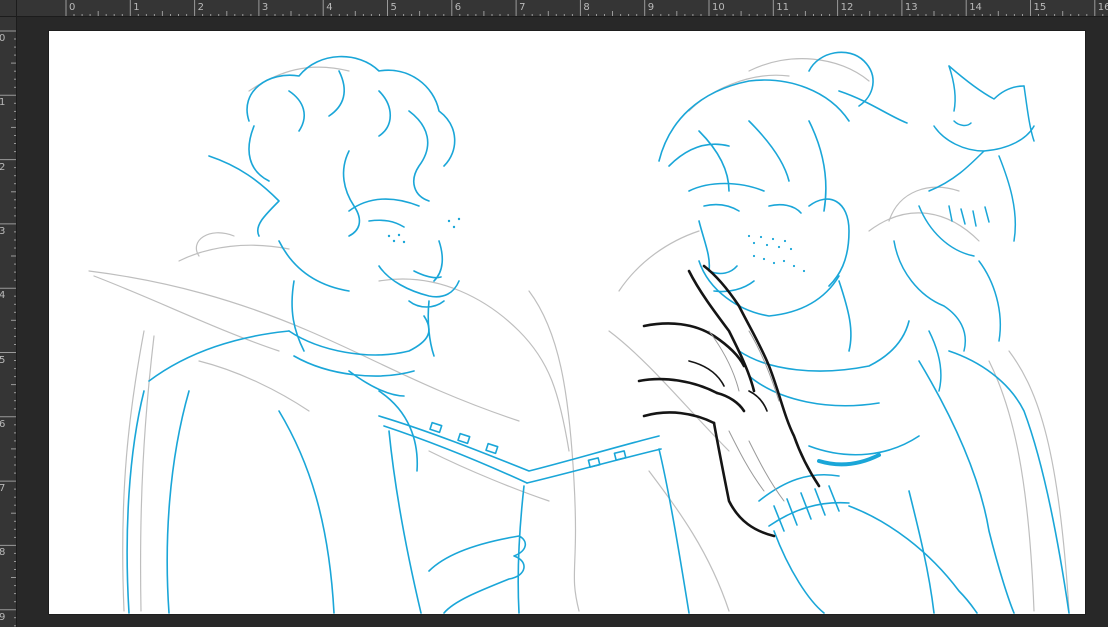 Image resolution: width=1108 pixels, height=627 pixels. Describe the element at coordinates (2, 231) in the screenshot. I see `ruler-label-v: 3` at that location.